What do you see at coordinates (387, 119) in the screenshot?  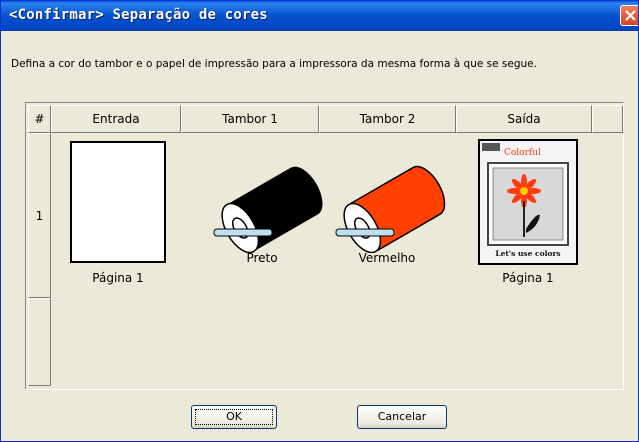 I see `header-drum-2: Tambor 2` at bounding box center [387, 119].